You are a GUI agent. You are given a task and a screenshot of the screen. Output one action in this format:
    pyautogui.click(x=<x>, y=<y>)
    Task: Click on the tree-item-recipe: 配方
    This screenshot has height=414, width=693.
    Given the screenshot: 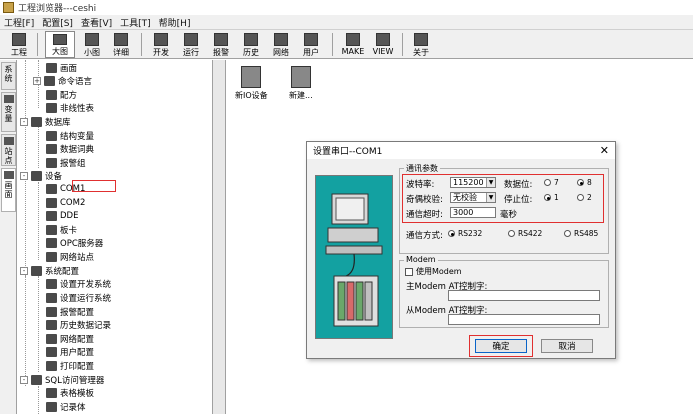 What is the action you would take?
    pyautogui.click(x=61, y=94)
    